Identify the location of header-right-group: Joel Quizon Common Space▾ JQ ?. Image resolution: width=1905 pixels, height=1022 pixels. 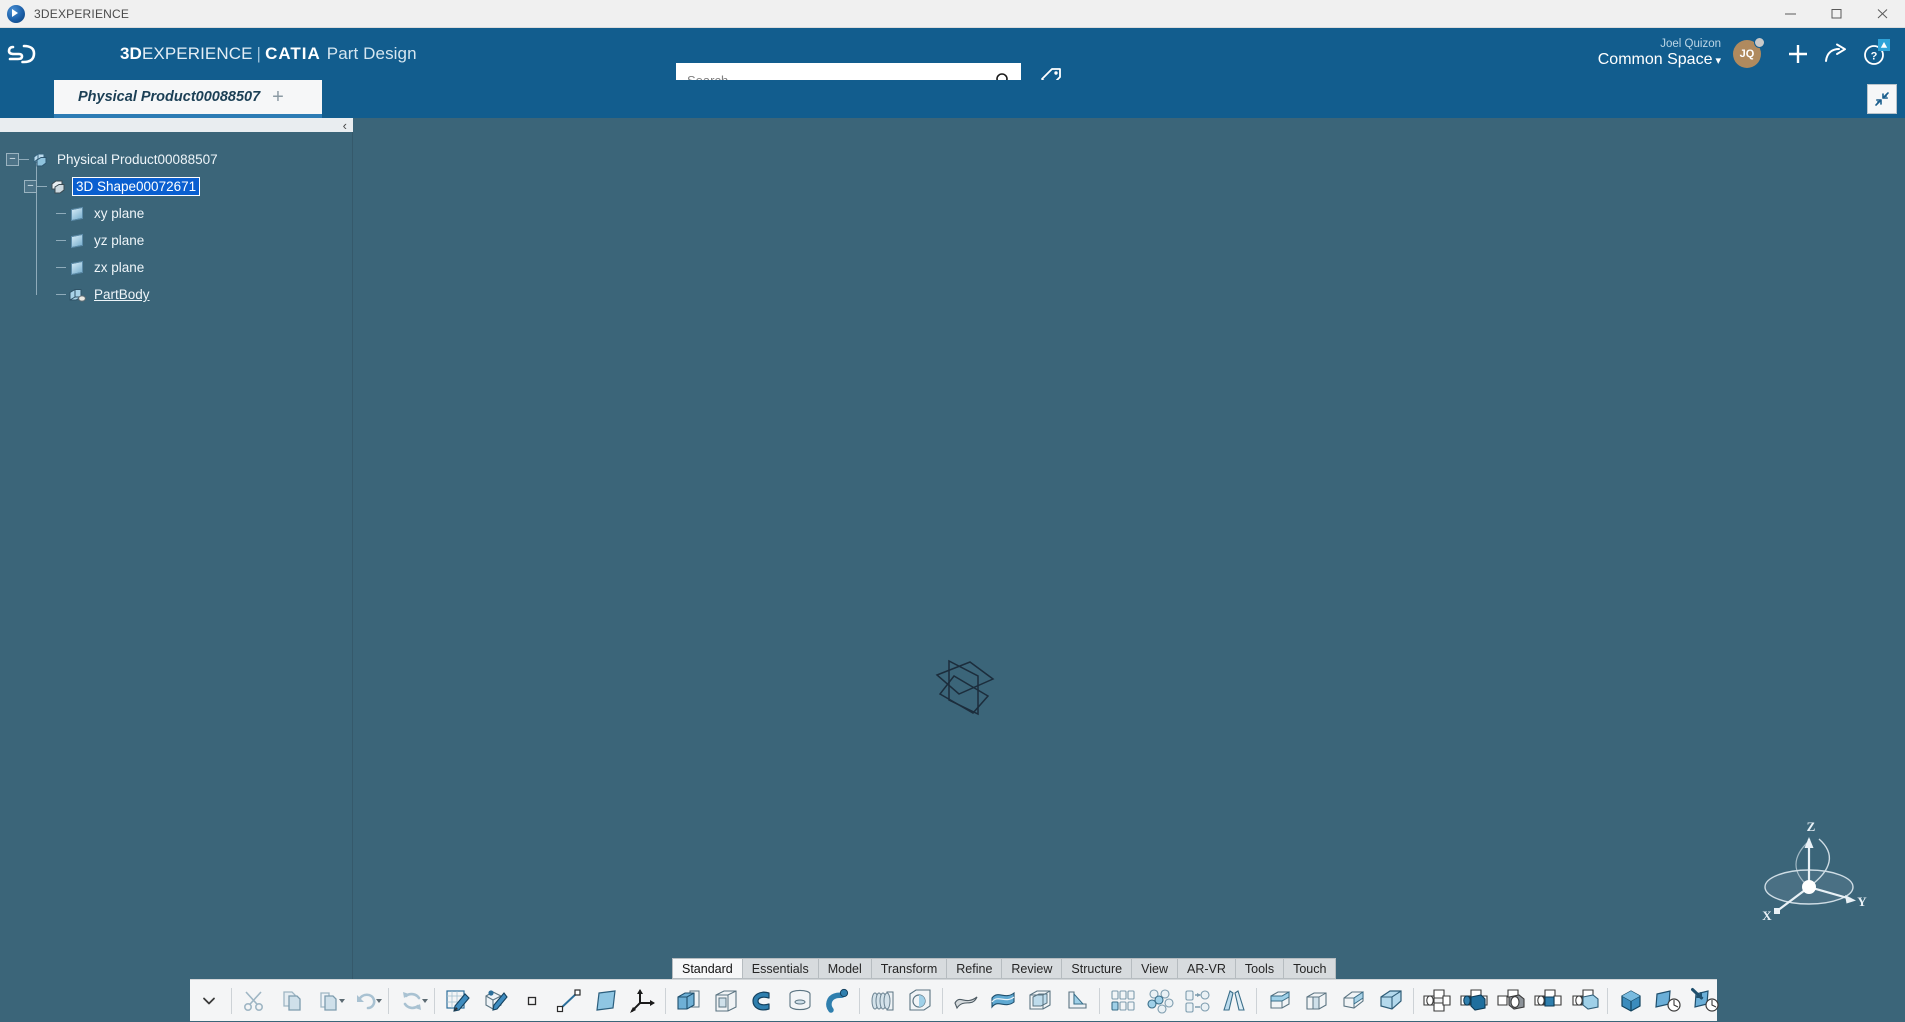
(1751, 54).